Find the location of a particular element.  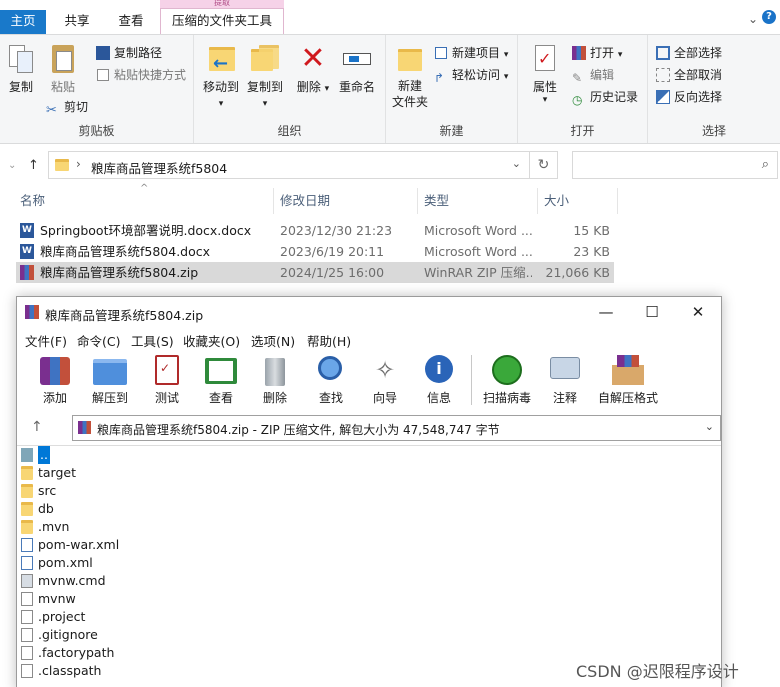

delete-button: ✕ 删除 ▾ is located at coordinates (313, 69).